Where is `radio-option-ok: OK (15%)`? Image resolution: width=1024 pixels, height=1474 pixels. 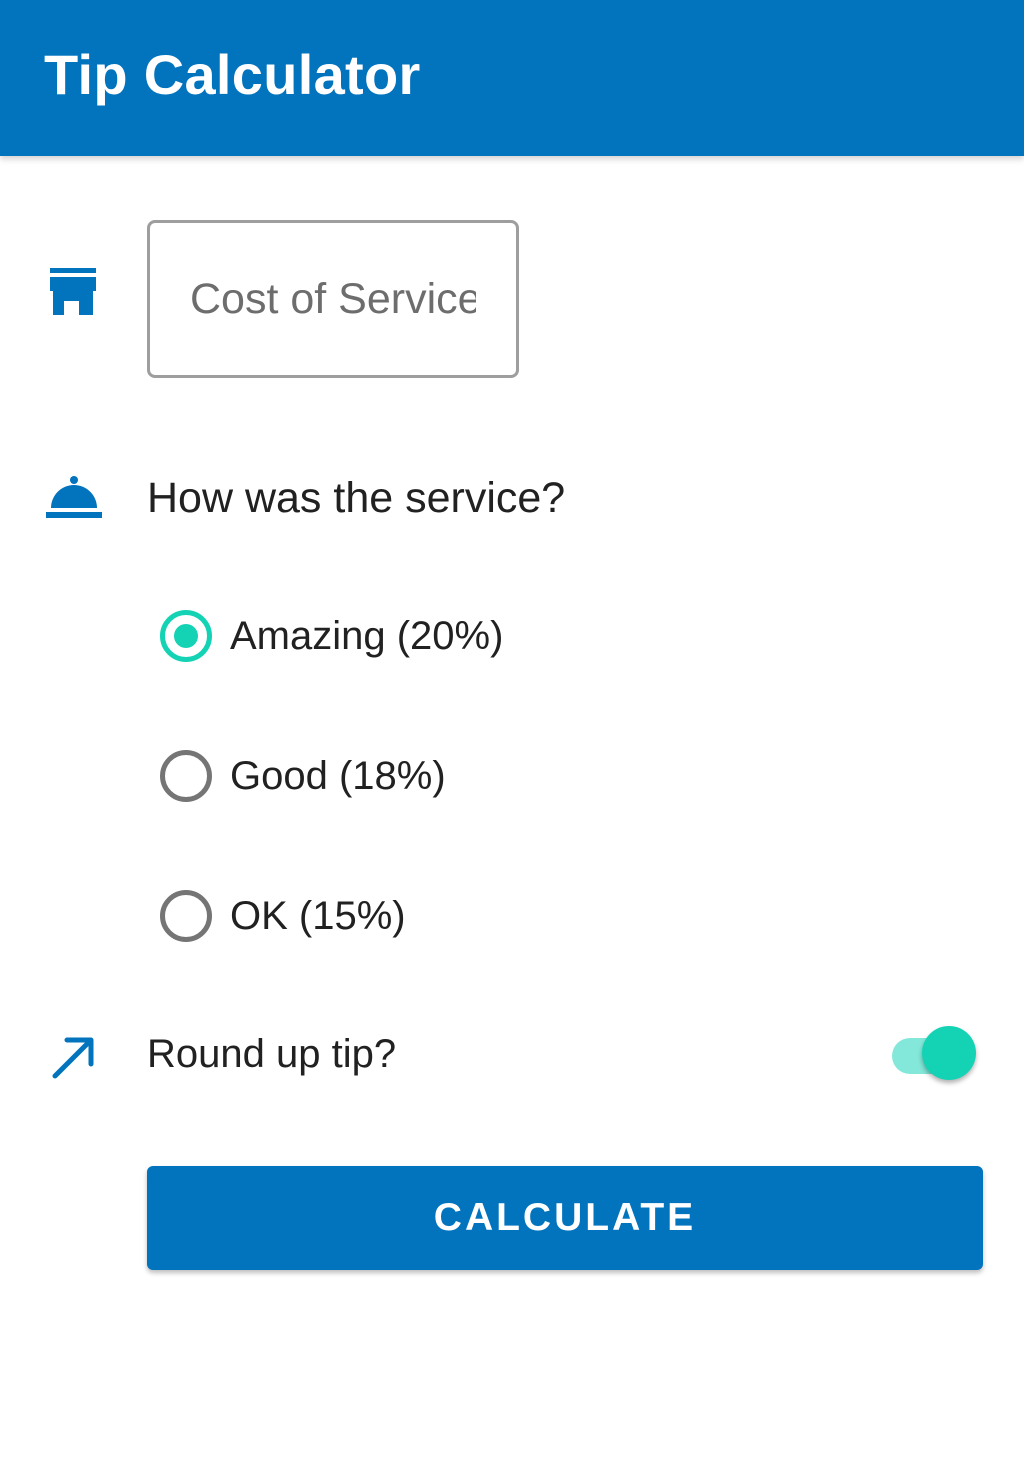
radio-option-ok: OK (15%) is located at coordinates (283, 916).